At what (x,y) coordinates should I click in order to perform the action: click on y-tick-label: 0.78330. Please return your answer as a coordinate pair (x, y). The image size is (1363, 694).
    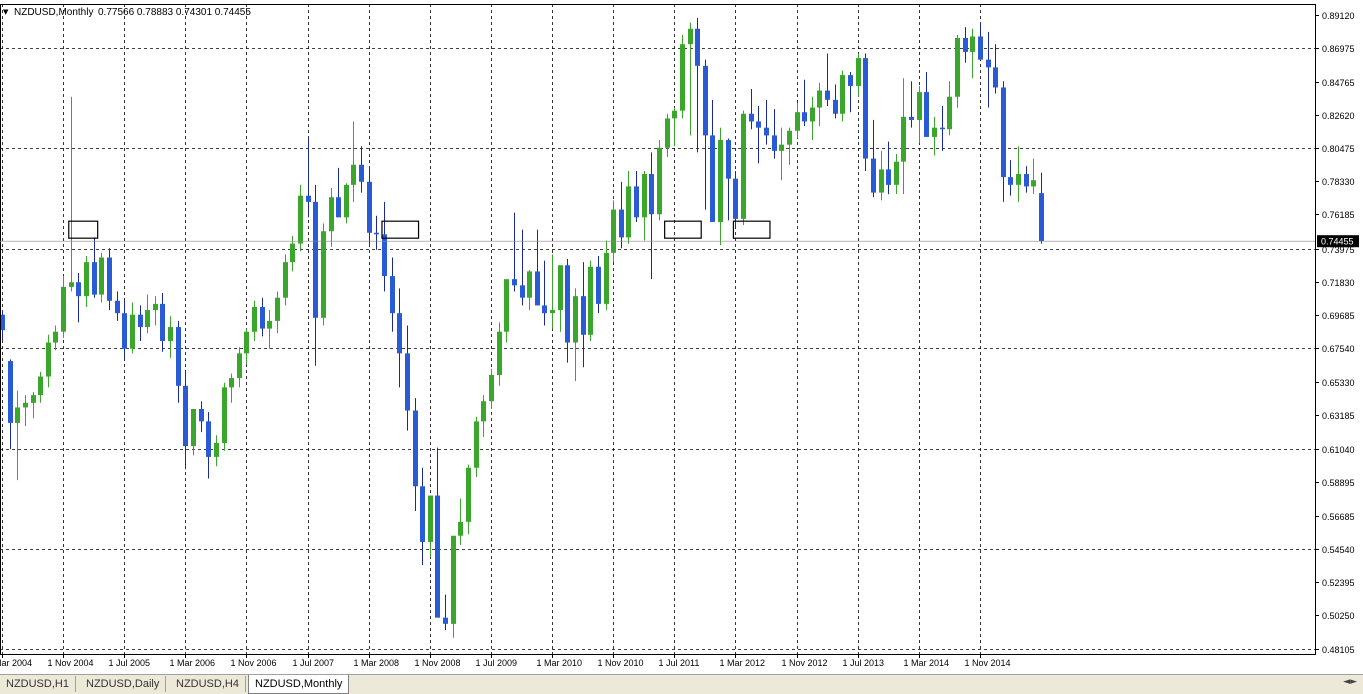
    Looking at the image, I should click on (1338, 182).